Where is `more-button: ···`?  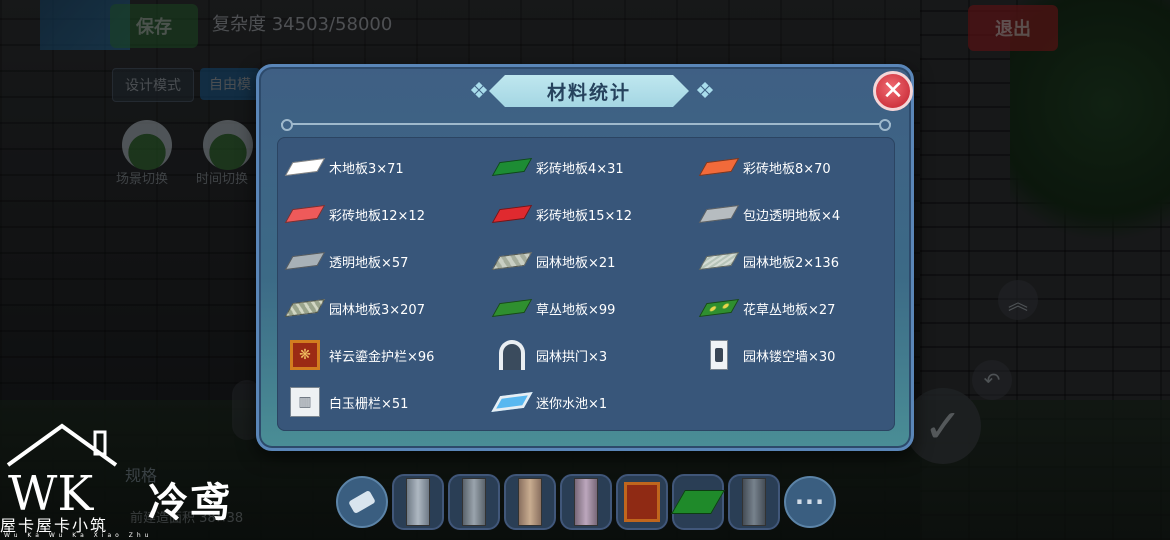 more-button: ··· is located at coordinates (810, 502).